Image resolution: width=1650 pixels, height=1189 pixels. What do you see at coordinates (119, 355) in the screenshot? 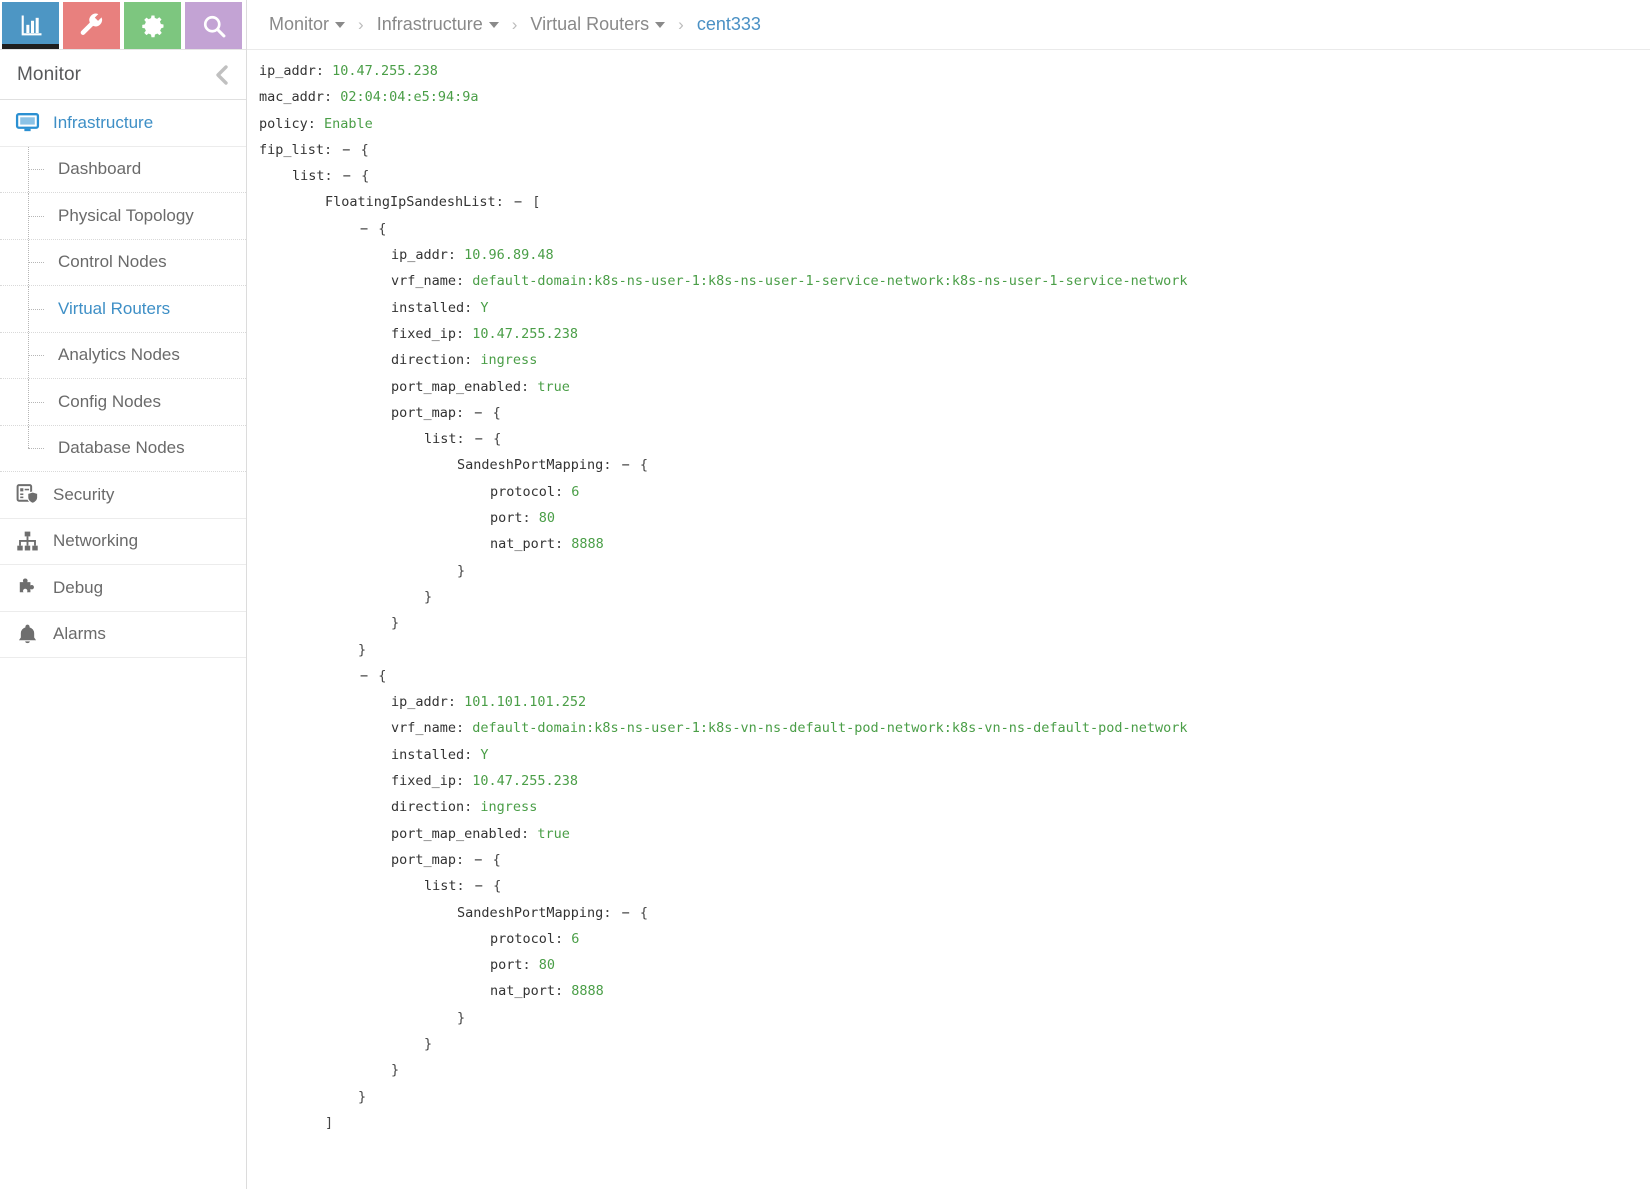
I see `sidebar-item-label: Analytics Nodes` at bounding box center [119, 355].